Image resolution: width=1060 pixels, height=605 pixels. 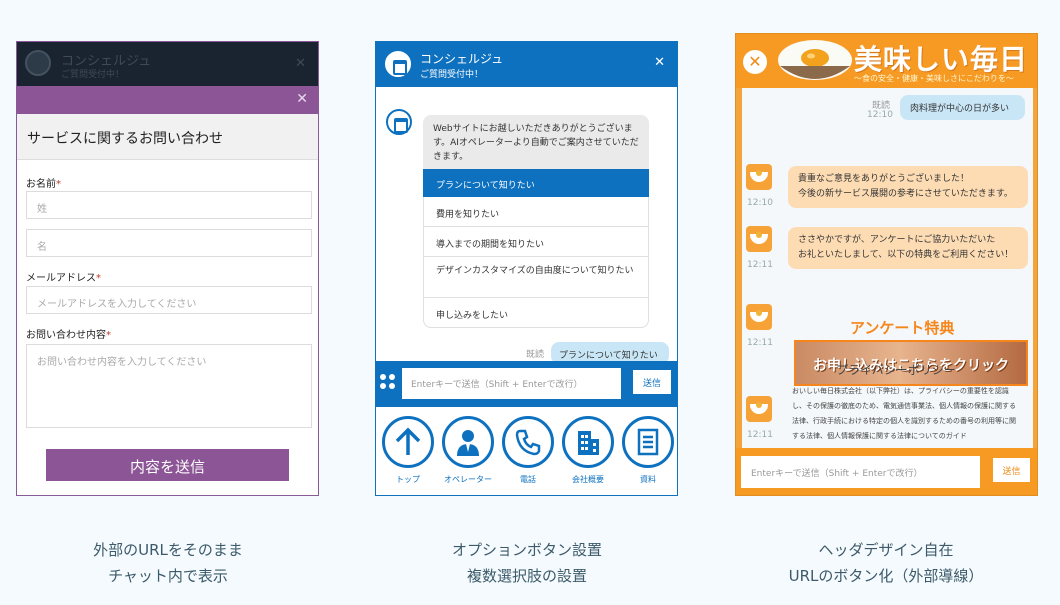 I want to click on last-name-input: 姓, so click(x=169, y=205).